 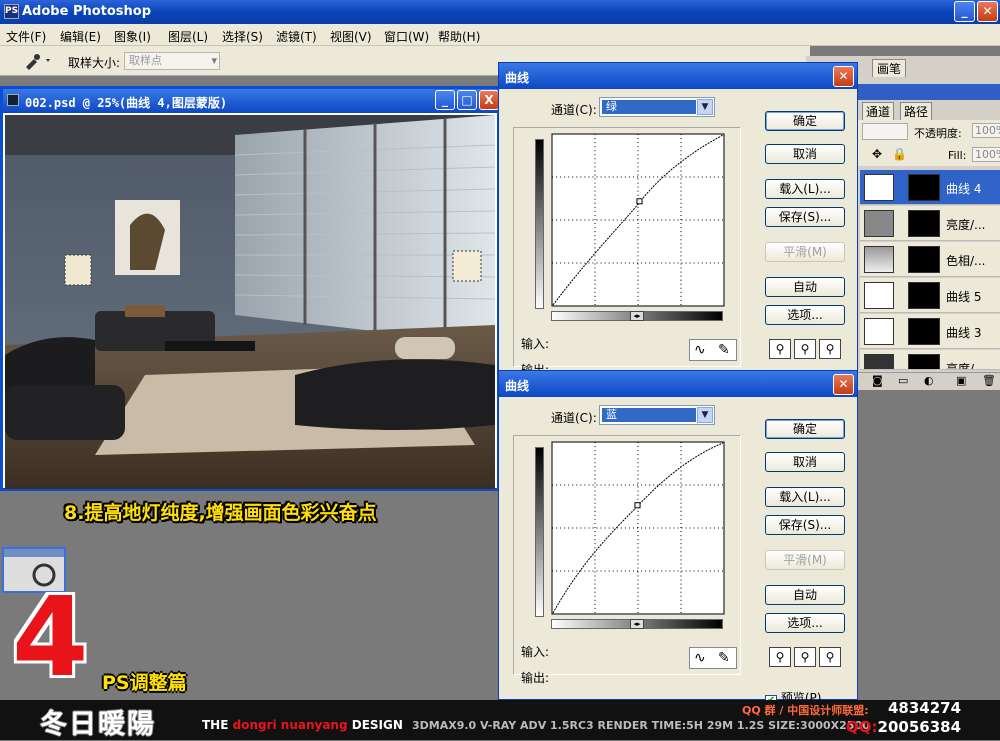 What do you see at coordinates (172, 61) in the screenshot?
I see `sample-size-select: 取样点` at bounding box center [172, 61].